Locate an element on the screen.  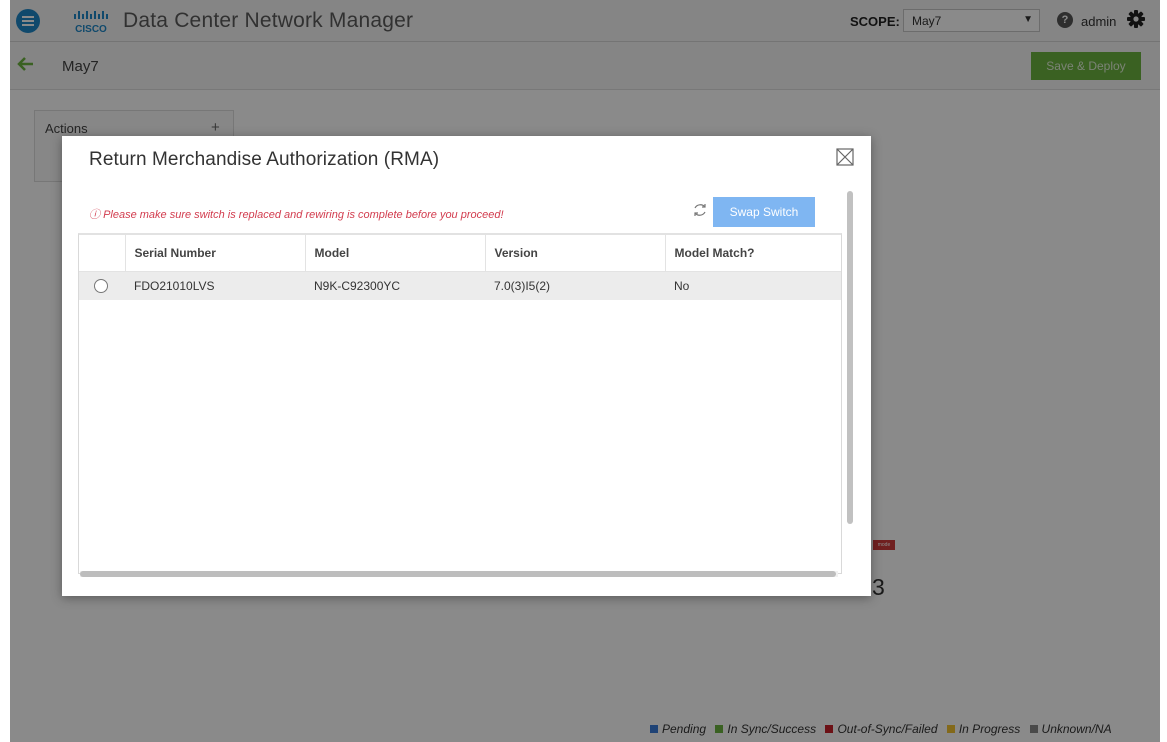
refresh-icon is located at coordinates (700, 210).